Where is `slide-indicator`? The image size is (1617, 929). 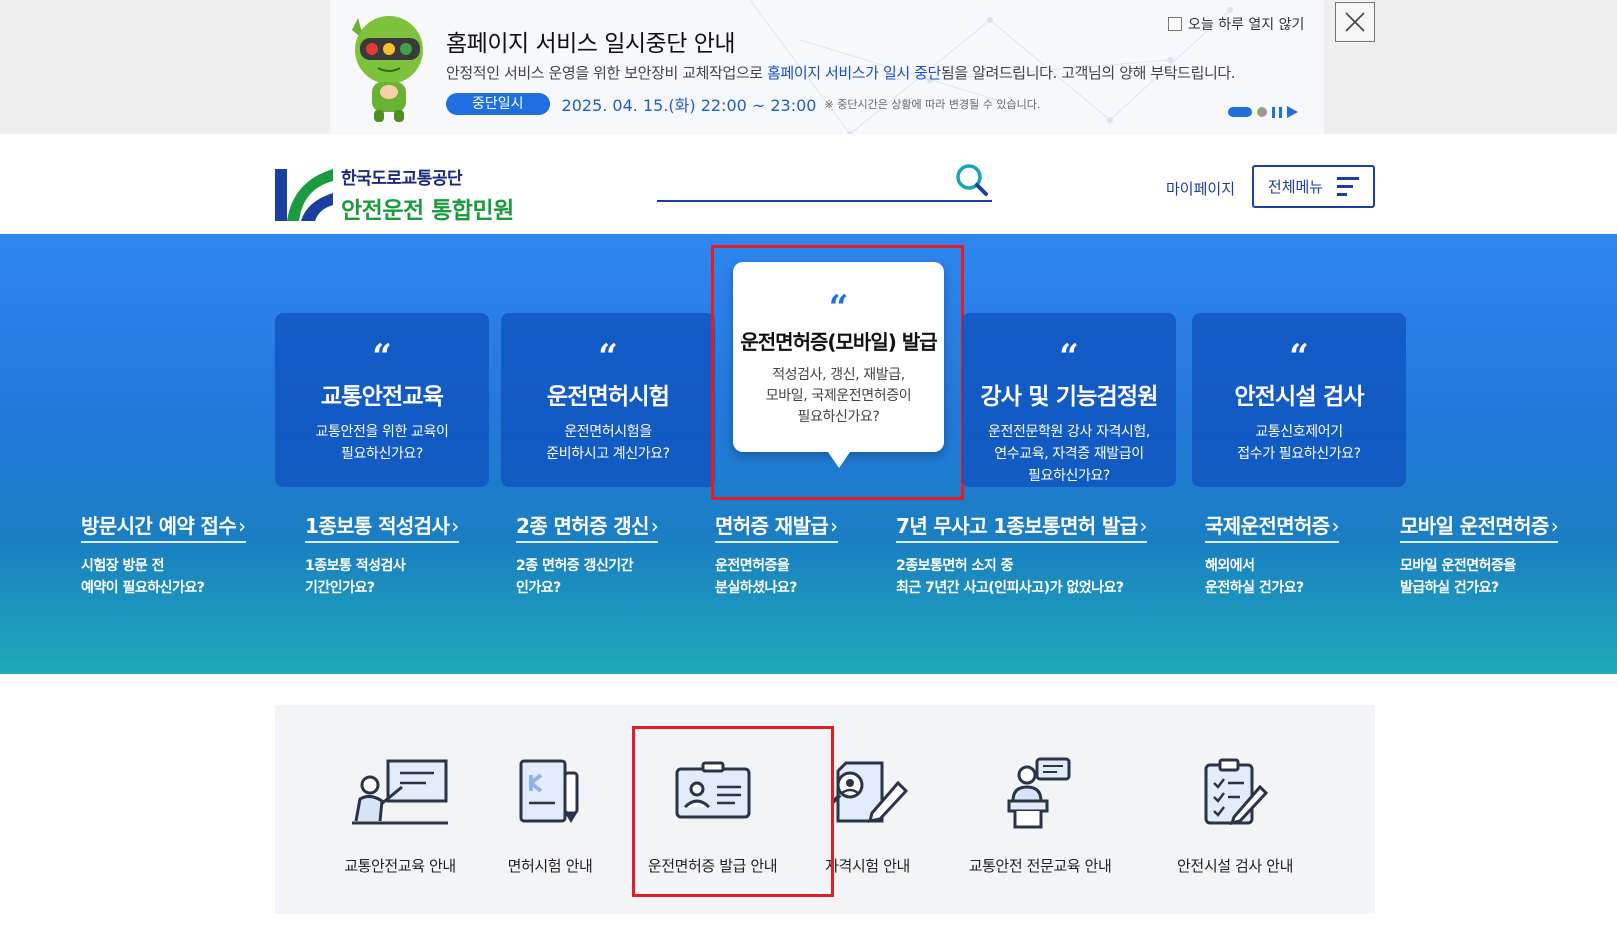 slide-indicator is located at coordinates (1262, 112).